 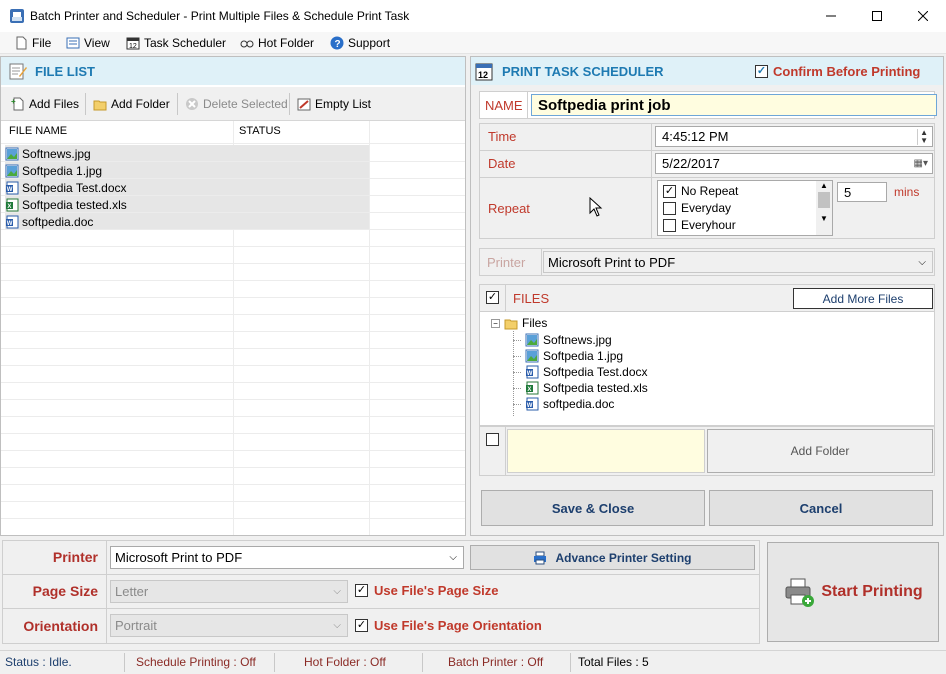 I want to click on maximize-icon, so click(x=877, y=16).